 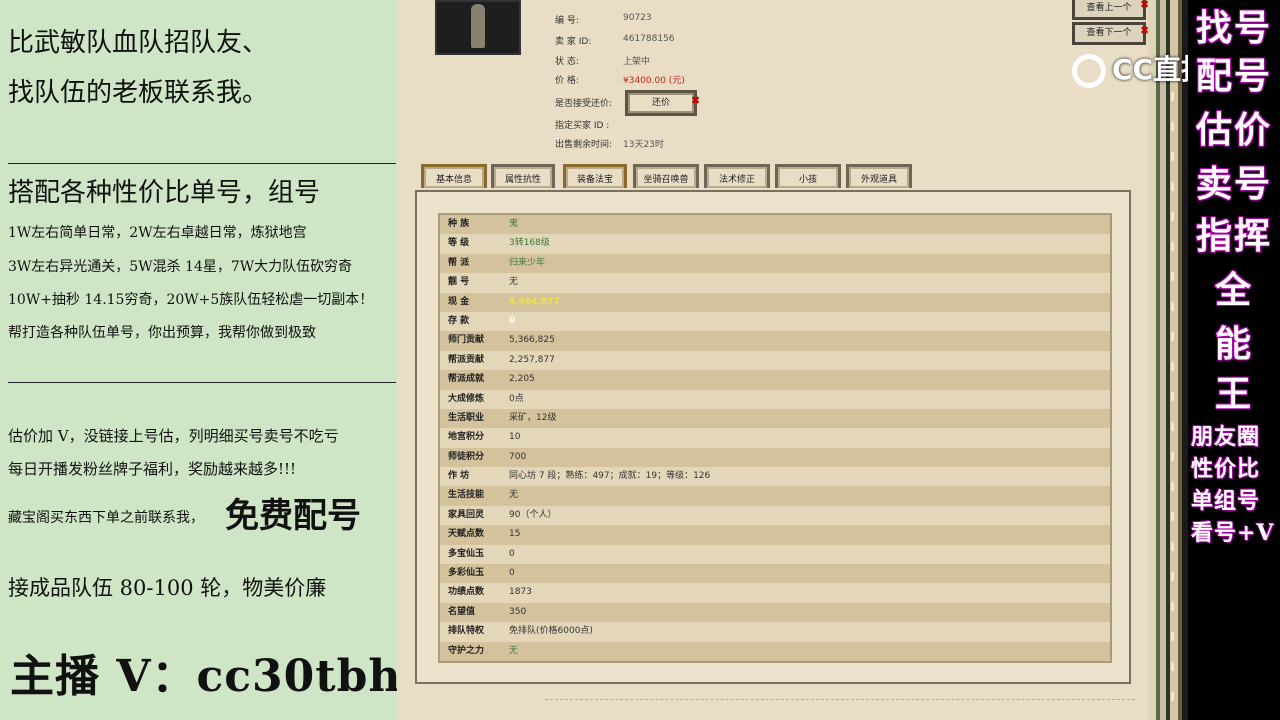 What do you see at coordinates (454, 176) in the screenshot?
I see `tab-basic-info: 基本信息` at bounding box center [454, 176].